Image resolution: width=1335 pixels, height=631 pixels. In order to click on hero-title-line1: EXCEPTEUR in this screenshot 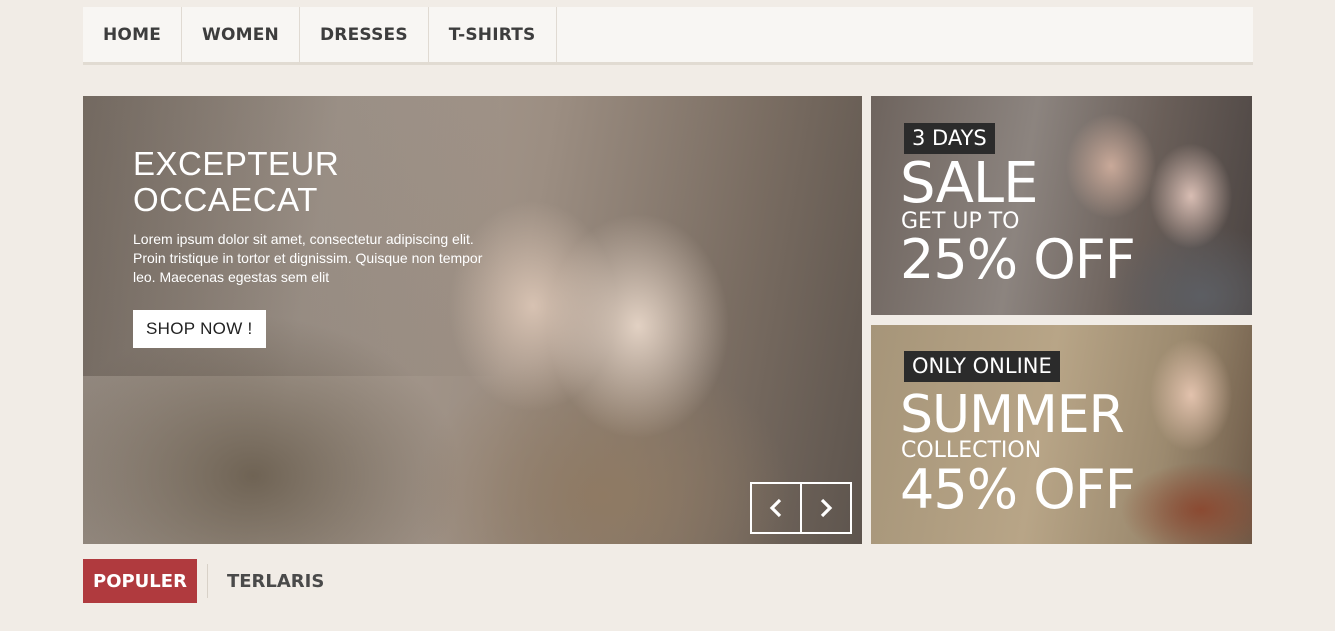, I will do `click(236, 163)`.